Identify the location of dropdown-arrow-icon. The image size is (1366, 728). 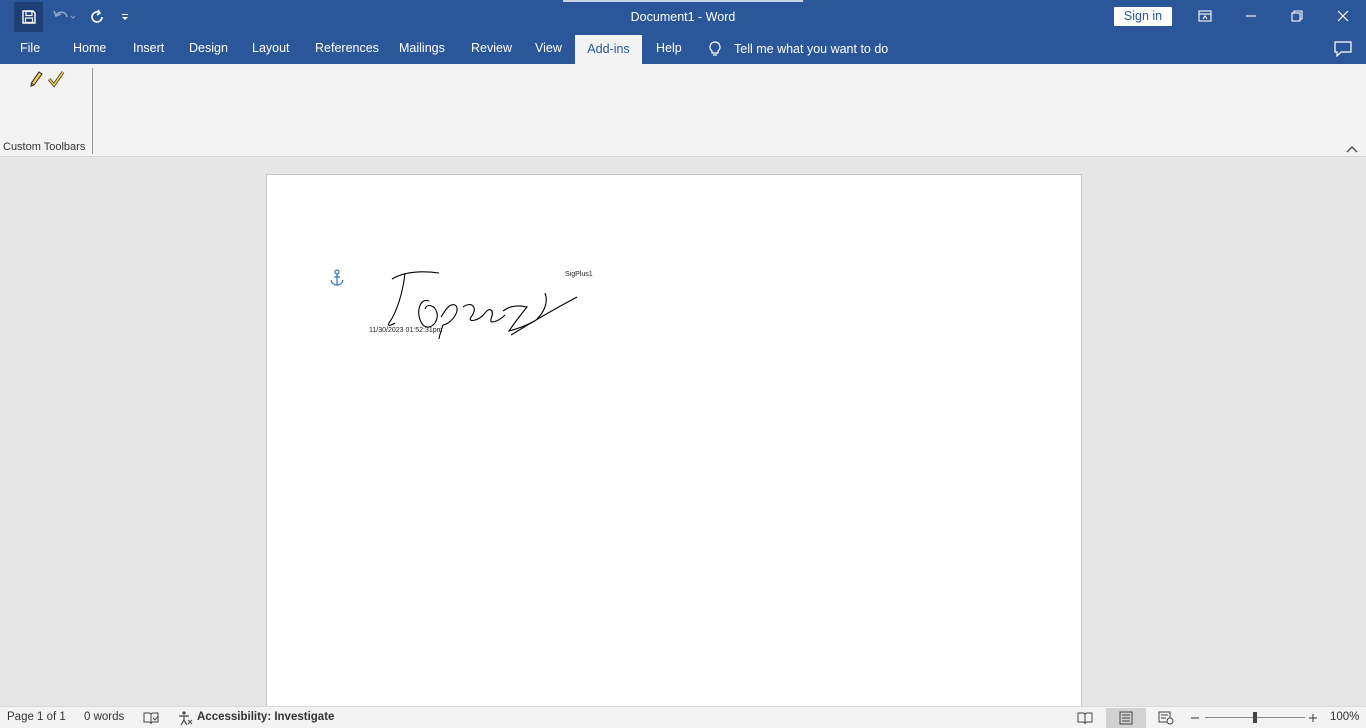
(125, 17).